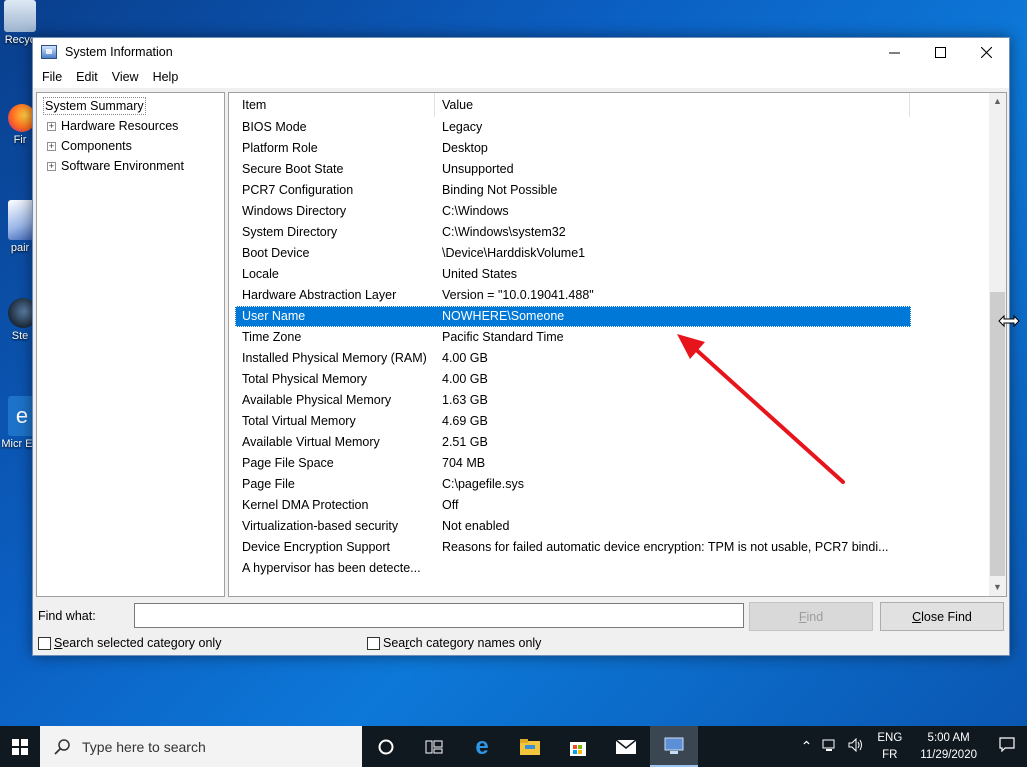  Describe the element at coordinates (280, 148) in the screenshot. I see `list-cell-item: Platform Role` at that location.